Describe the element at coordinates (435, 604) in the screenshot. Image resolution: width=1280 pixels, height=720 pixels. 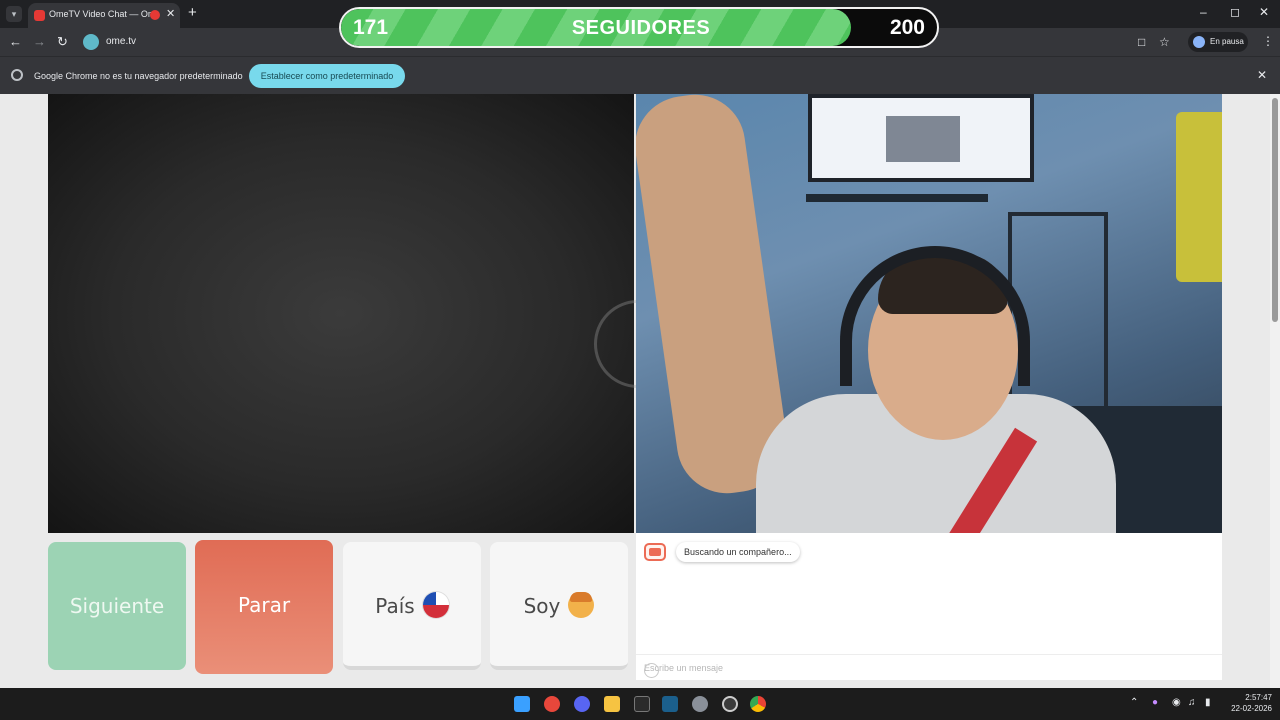
I see `chile-flag-icon` at that location.